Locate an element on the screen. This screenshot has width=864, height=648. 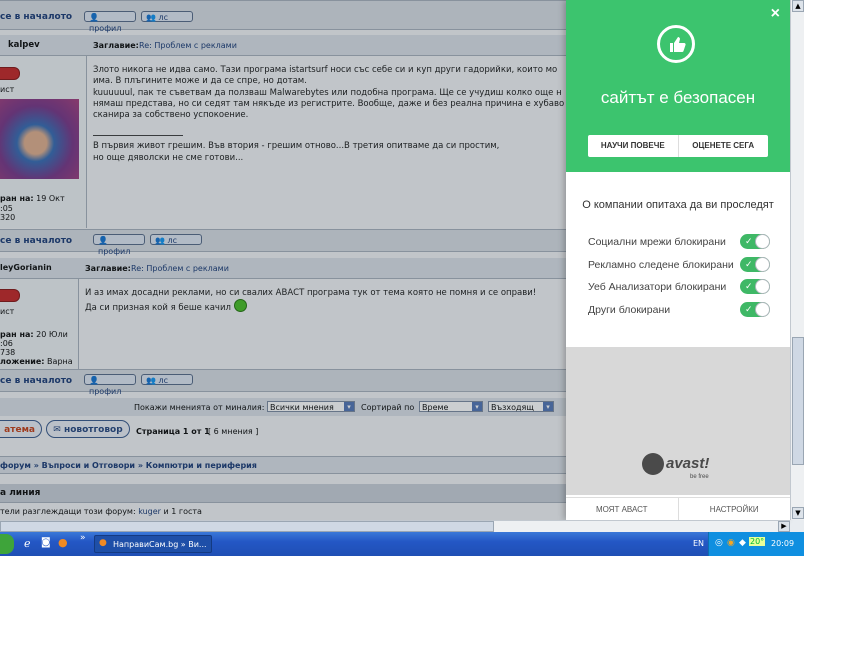
post-line: Да си призная кой я беше качил is located at coordinates (310, 306).